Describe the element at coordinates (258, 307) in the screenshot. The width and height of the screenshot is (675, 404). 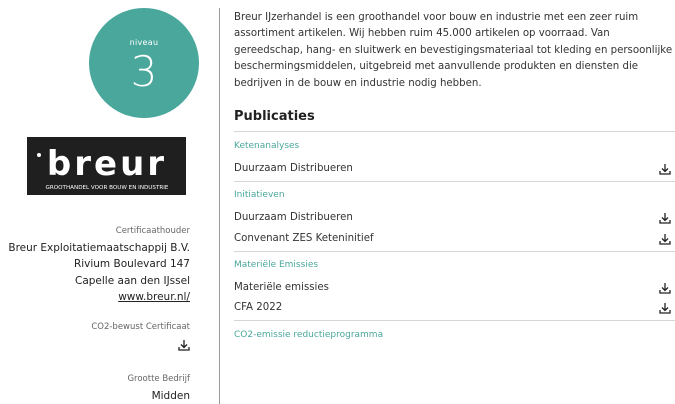
I see `publication-title: CFA 2022` at that location.